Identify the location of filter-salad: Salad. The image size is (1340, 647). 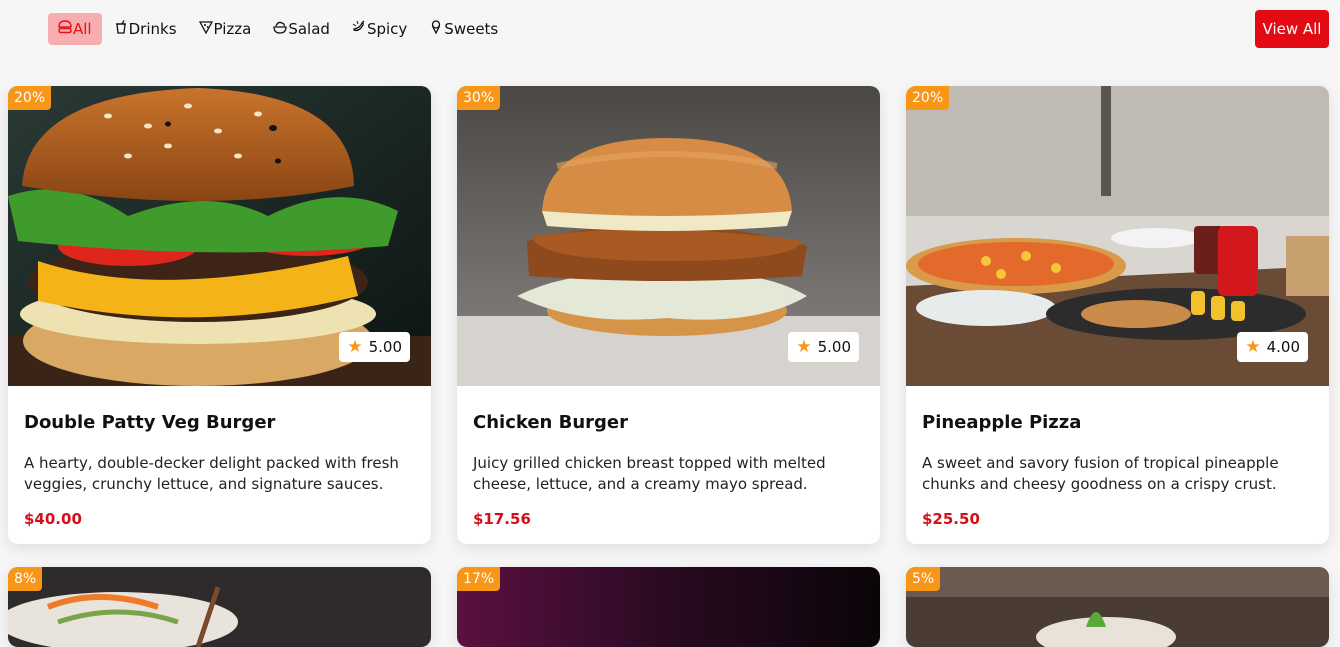
(301, 29).